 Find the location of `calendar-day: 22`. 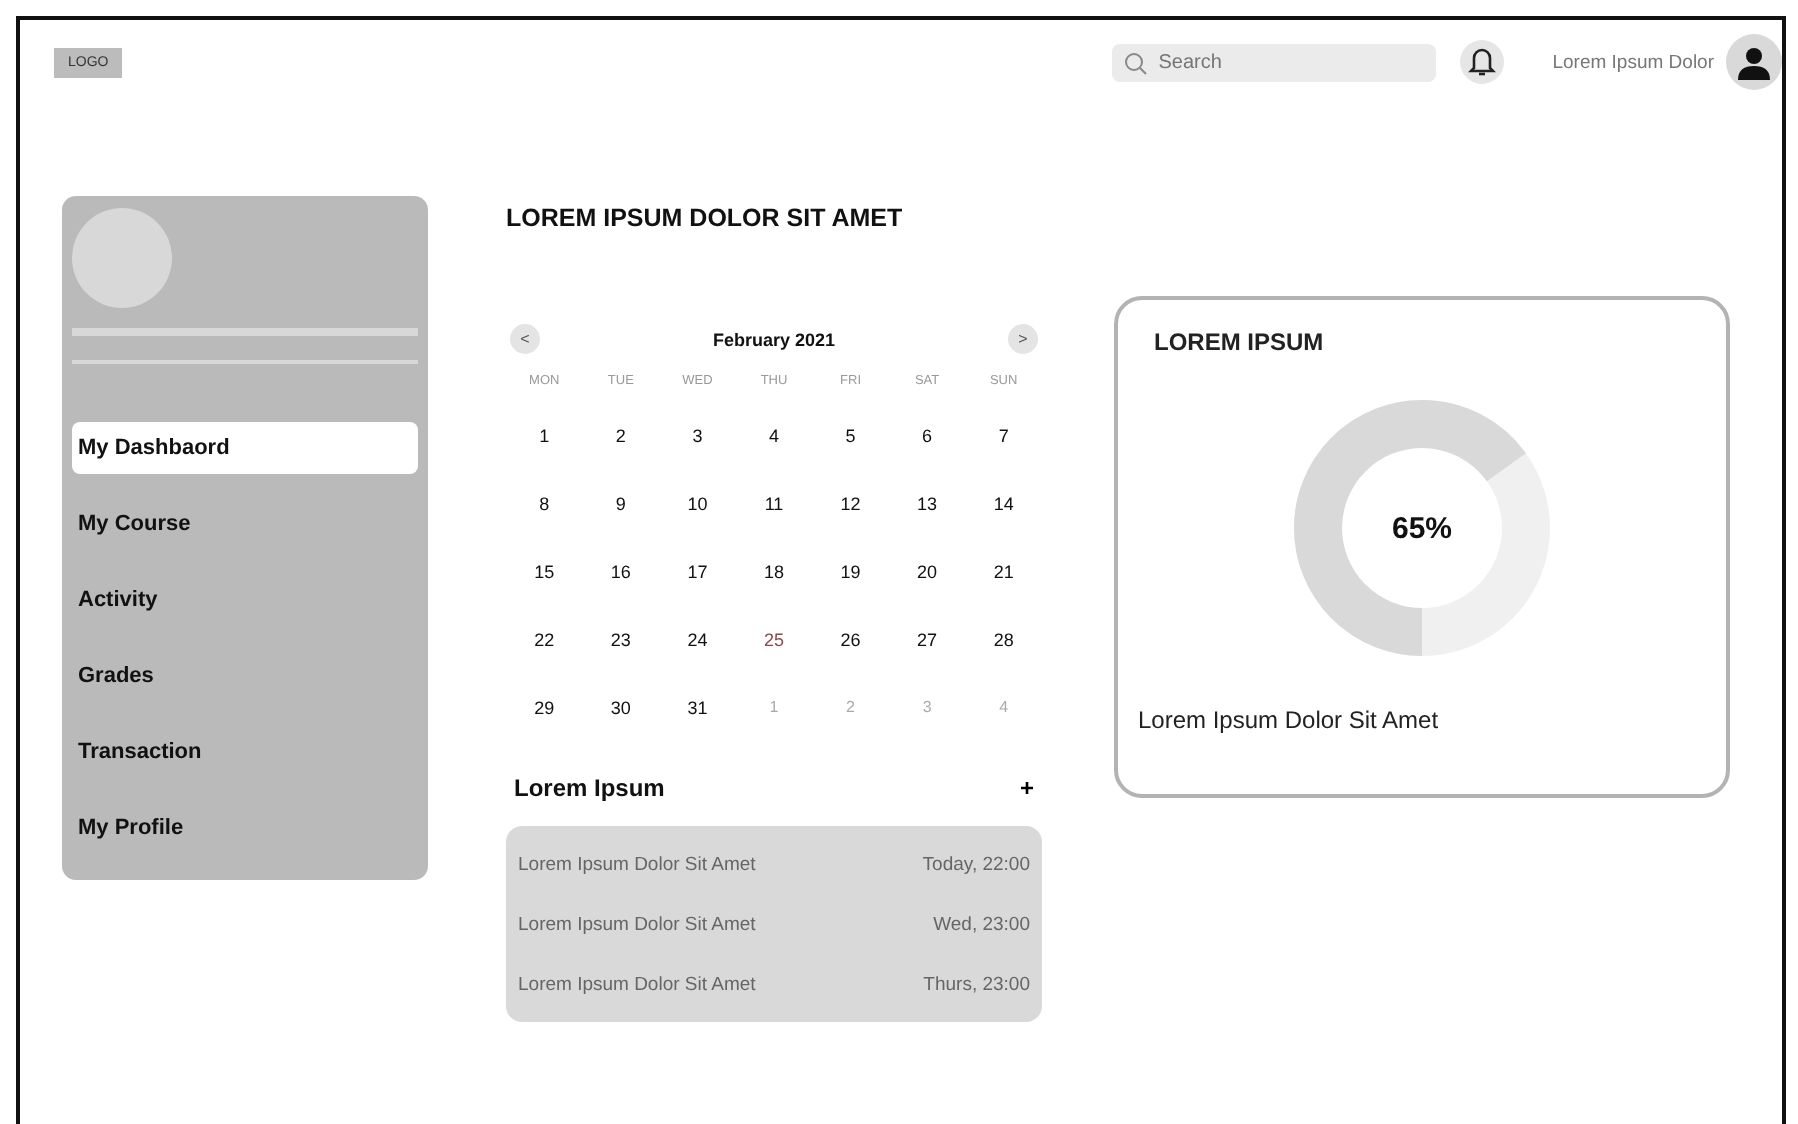

calendar-day: 22 is located at coordinates (544, 640).